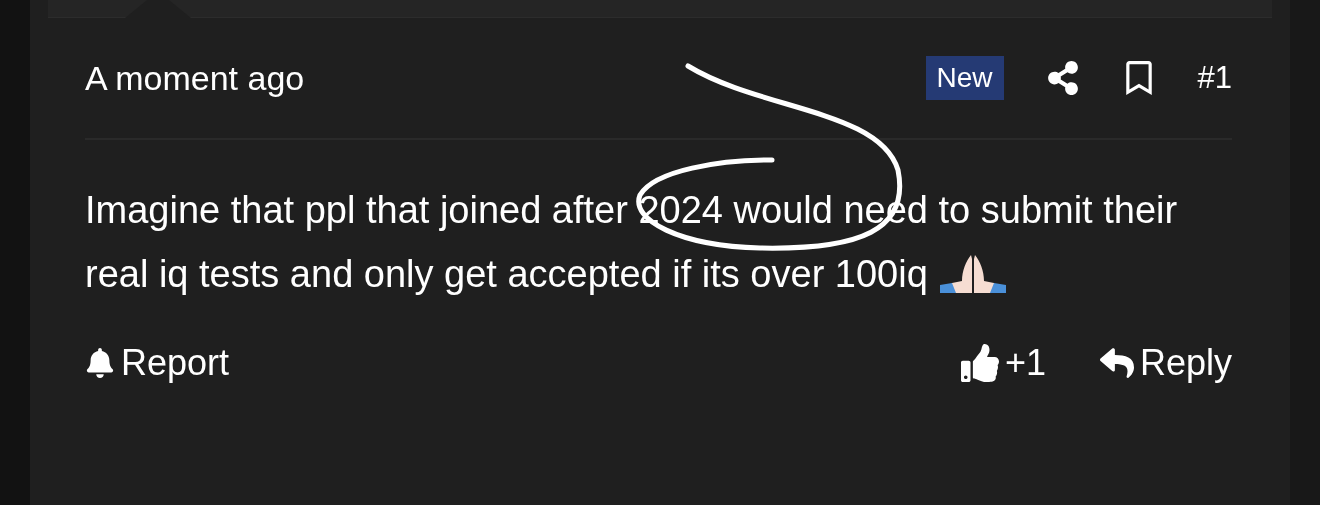  What do you see at coordinates (157, 363) in the screenshot?
I see `report-button: Report` at bounding box center [157, 363].